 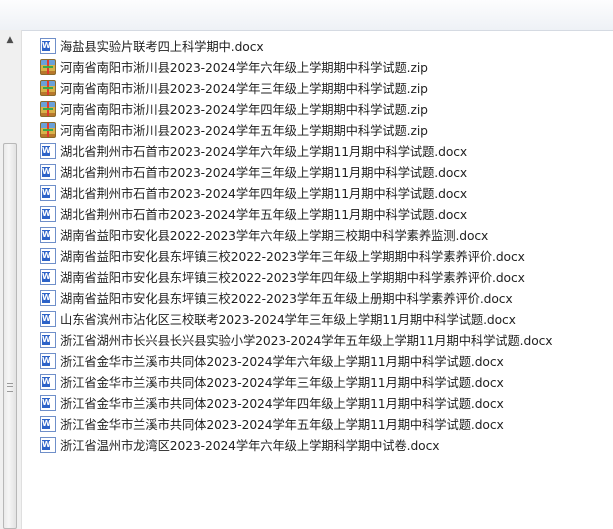 What do you see at coordinates (244, 109) in the screenshot?
I see `file-name: 河南省南阳市淅川县2023-2024学年四年级上学期期中科学试题.zip` at bounding box center [244, 109].